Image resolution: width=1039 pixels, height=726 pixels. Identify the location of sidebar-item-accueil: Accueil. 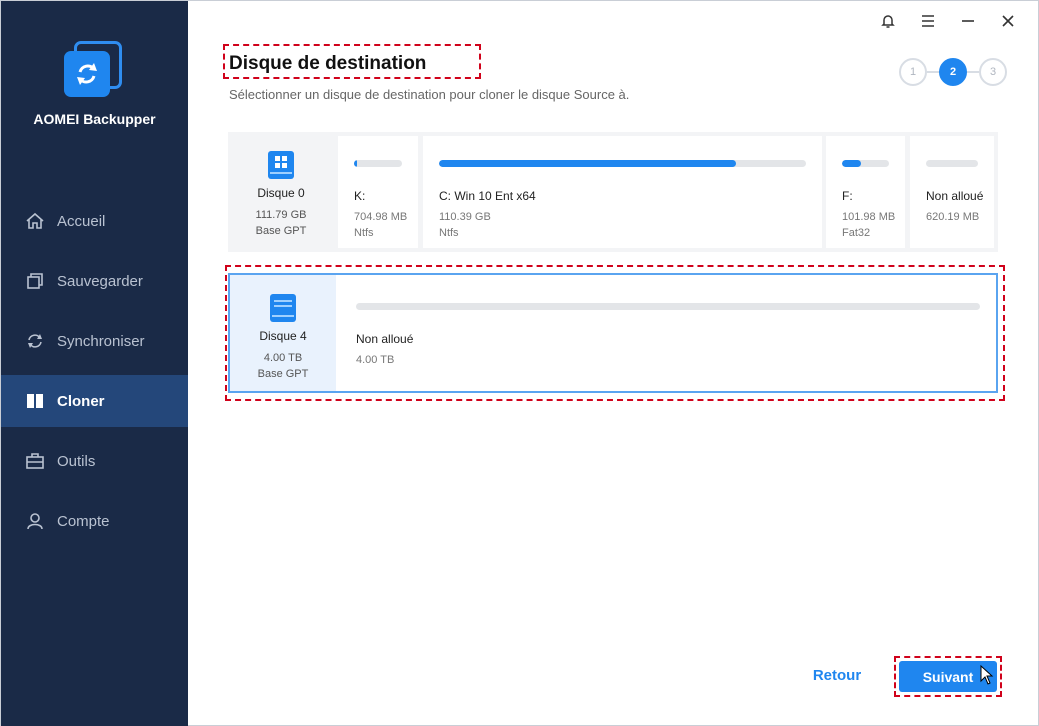
(94, 221).